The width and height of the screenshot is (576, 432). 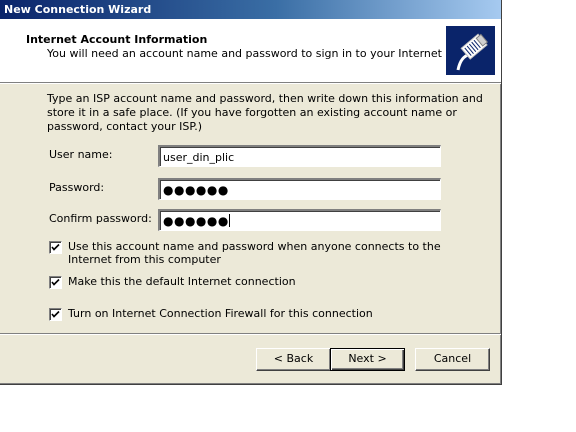 I want to click on firewall-checkbox, so click(x=55, y=314).